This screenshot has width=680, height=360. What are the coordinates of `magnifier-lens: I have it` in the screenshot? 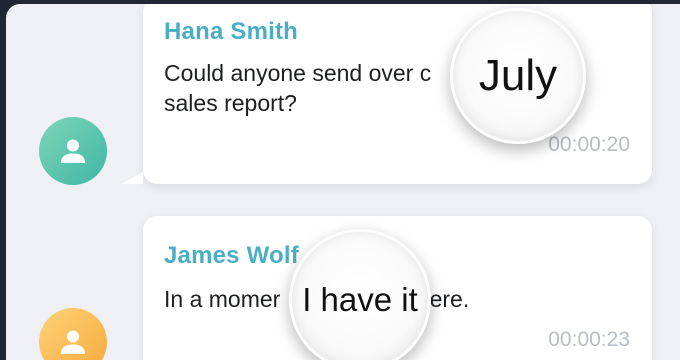 It's located at (360, 294).